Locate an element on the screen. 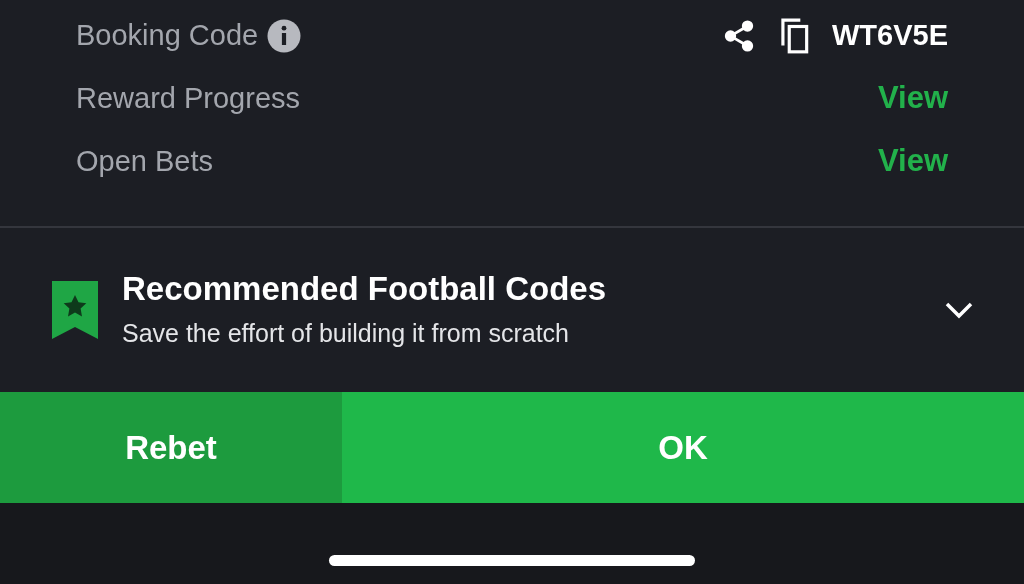 The width and height of the screenshot is (1024, 584). bookmark-star-icon is located at coordinates (75, 310).